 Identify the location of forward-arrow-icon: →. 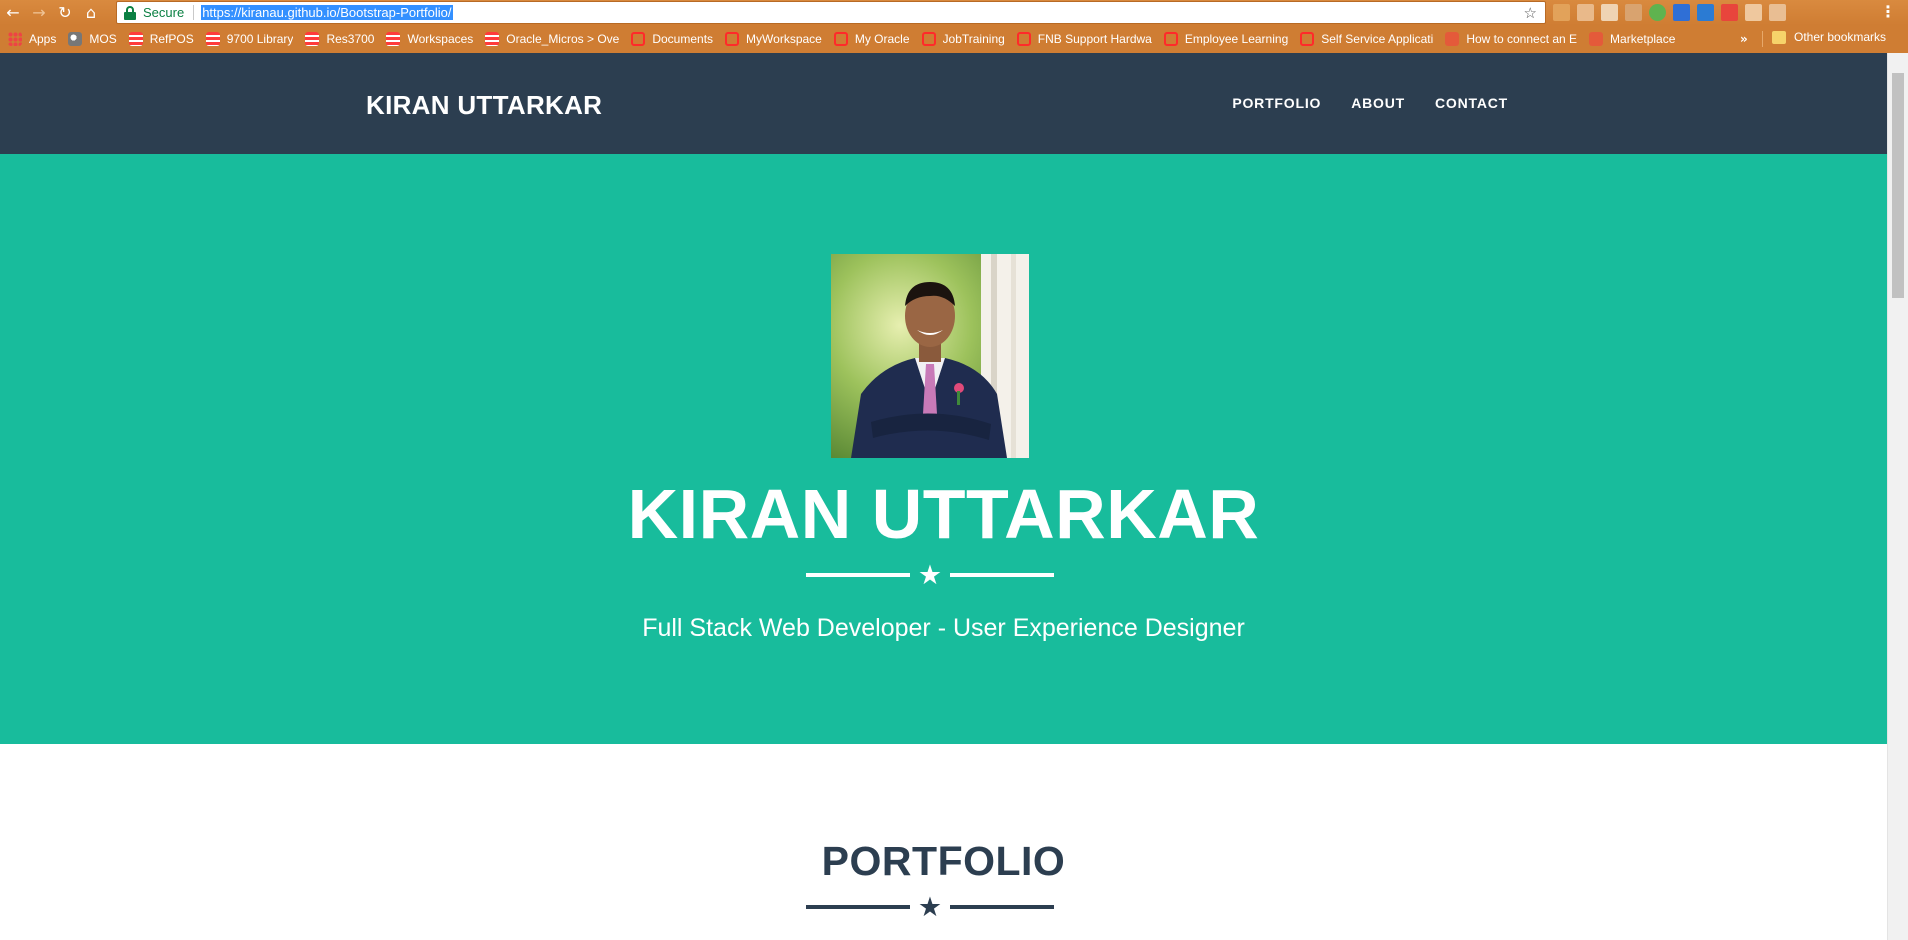
(39, 12).